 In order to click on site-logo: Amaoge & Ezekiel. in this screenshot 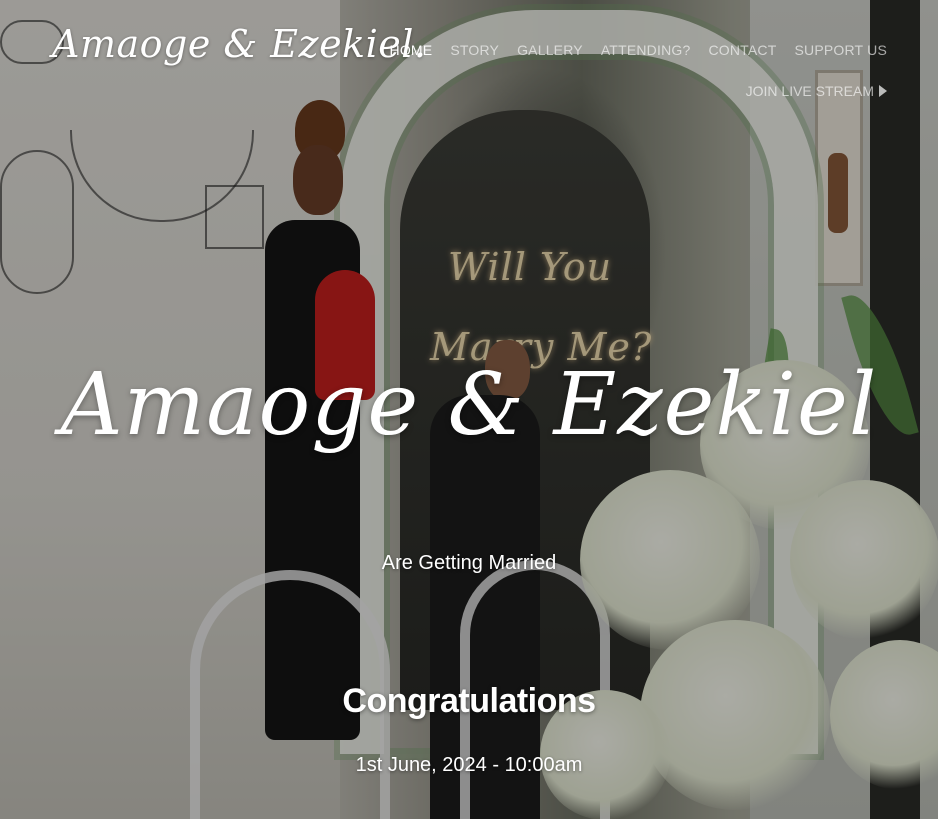, I will do `click(239, 44)`.